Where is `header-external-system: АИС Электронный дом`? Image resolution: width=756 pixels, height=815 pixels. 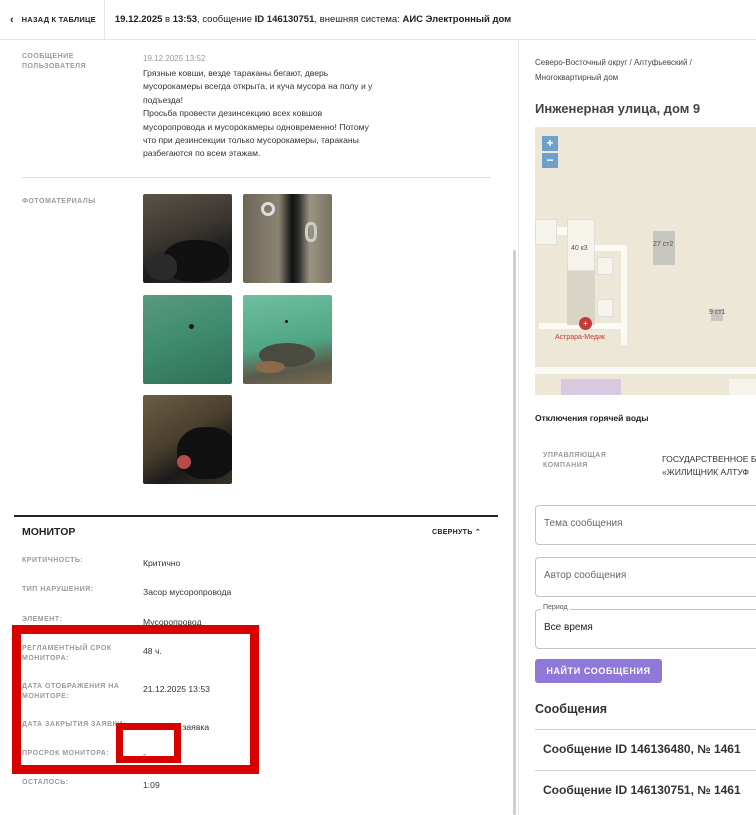 header-external-system: АИС Электронный дом is located at coordinates (457, 19).